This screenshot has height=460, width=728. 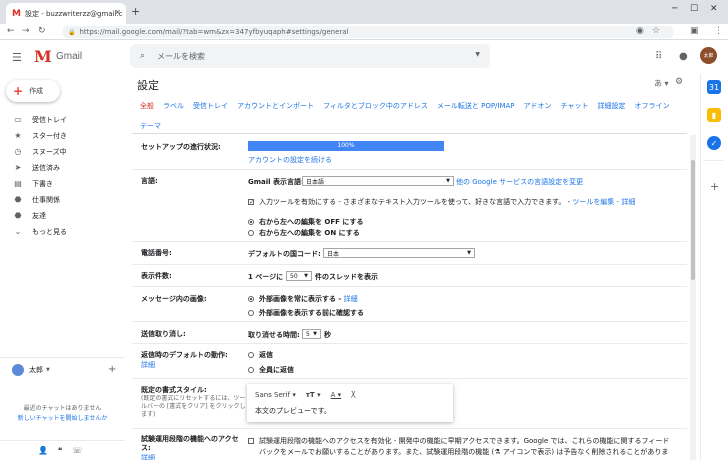 I want to click on clear-formatting-icon: Ꭓ, so click(x=353, y=394).